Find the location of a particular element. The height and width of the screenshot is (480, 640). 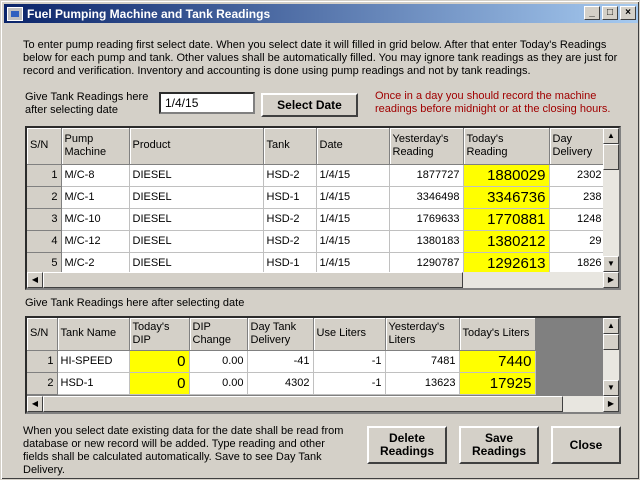

maximize-button: □ is located at coordinates (610, 13).